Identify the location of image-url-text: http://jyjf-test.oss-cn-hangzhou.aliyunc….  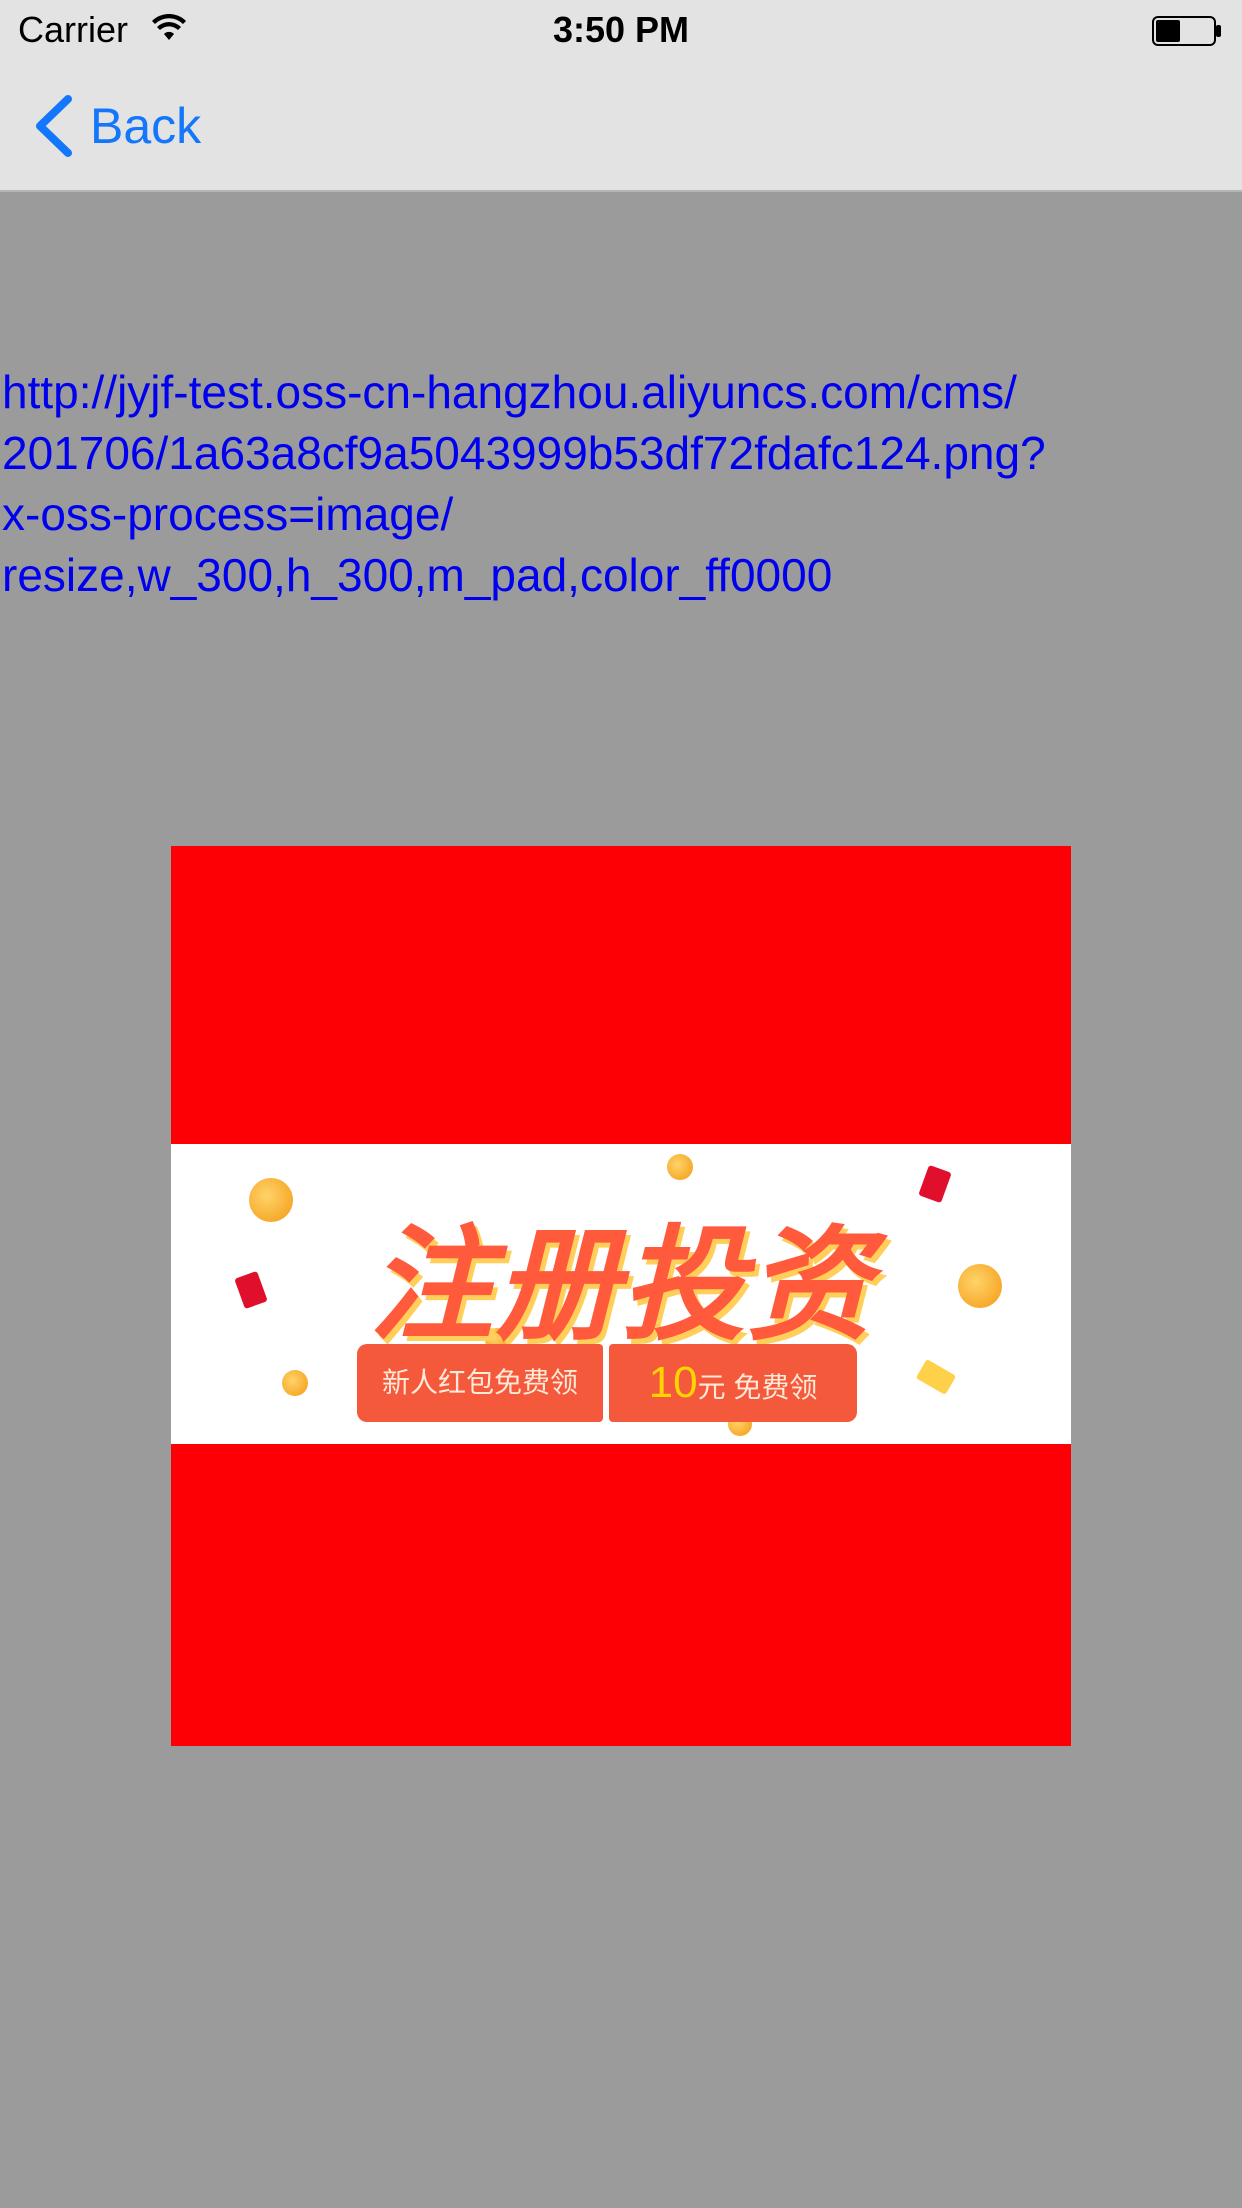
(620, 484).